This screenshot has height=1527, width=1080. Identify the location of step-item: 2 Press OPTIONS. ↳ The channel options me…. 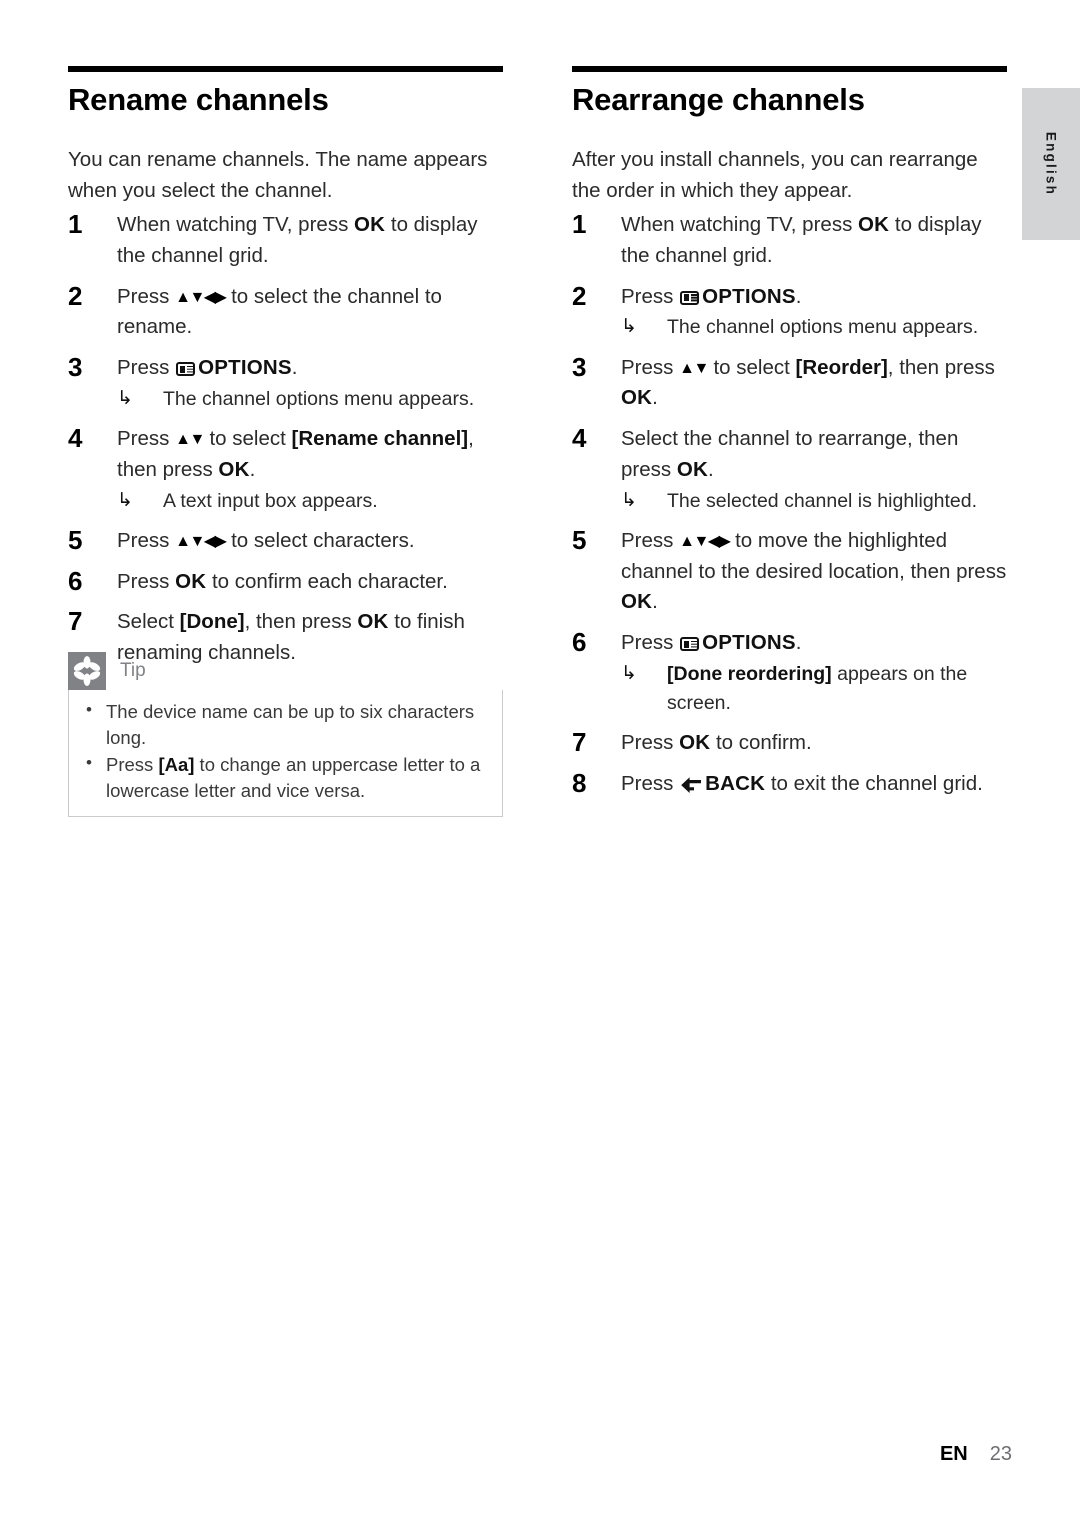
(789, 311).